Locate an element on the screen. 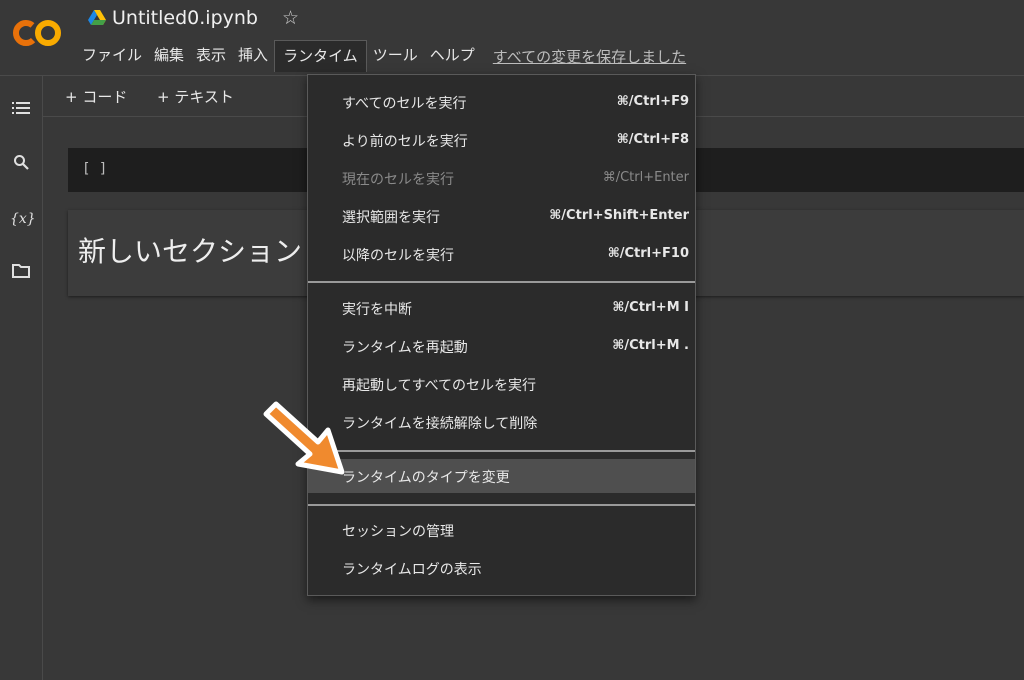  menu-item-label: 選択範囲を実行 is located at coordinates (391, 218).